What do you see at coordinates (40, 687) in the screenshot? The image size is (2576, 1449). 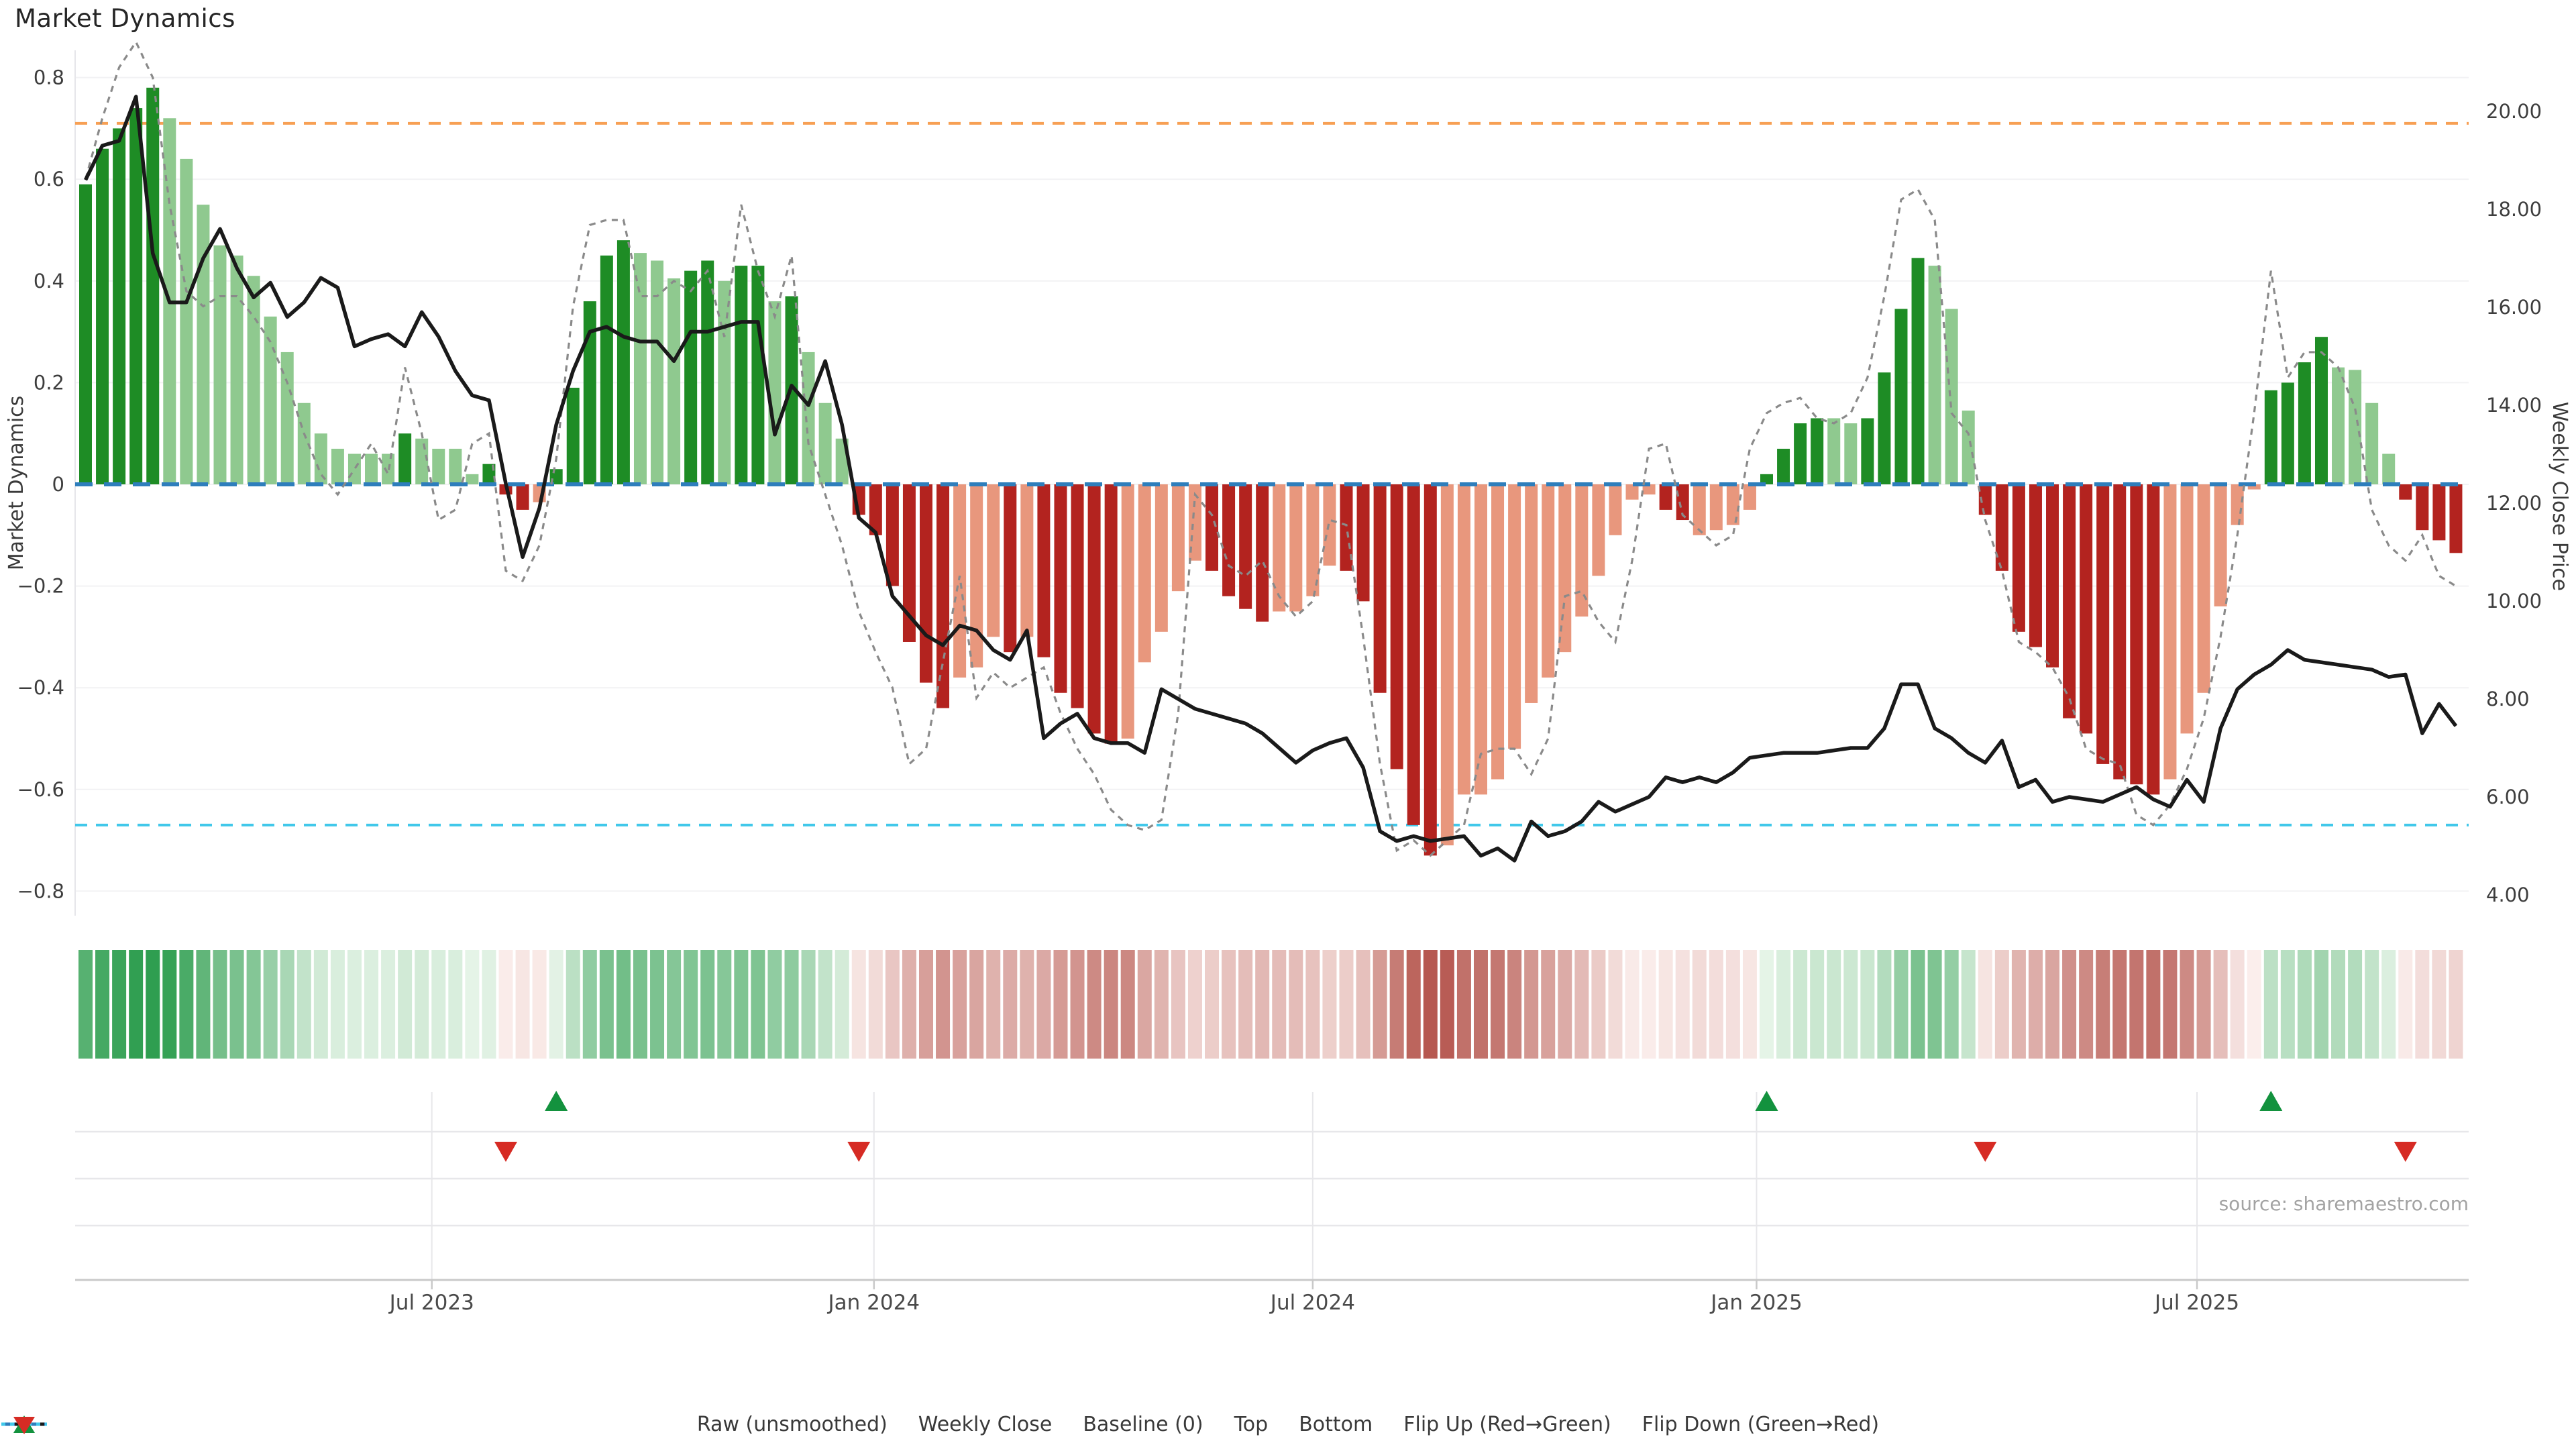 I see `left-tick-label: −0.4` at bounding box center [40, 687].